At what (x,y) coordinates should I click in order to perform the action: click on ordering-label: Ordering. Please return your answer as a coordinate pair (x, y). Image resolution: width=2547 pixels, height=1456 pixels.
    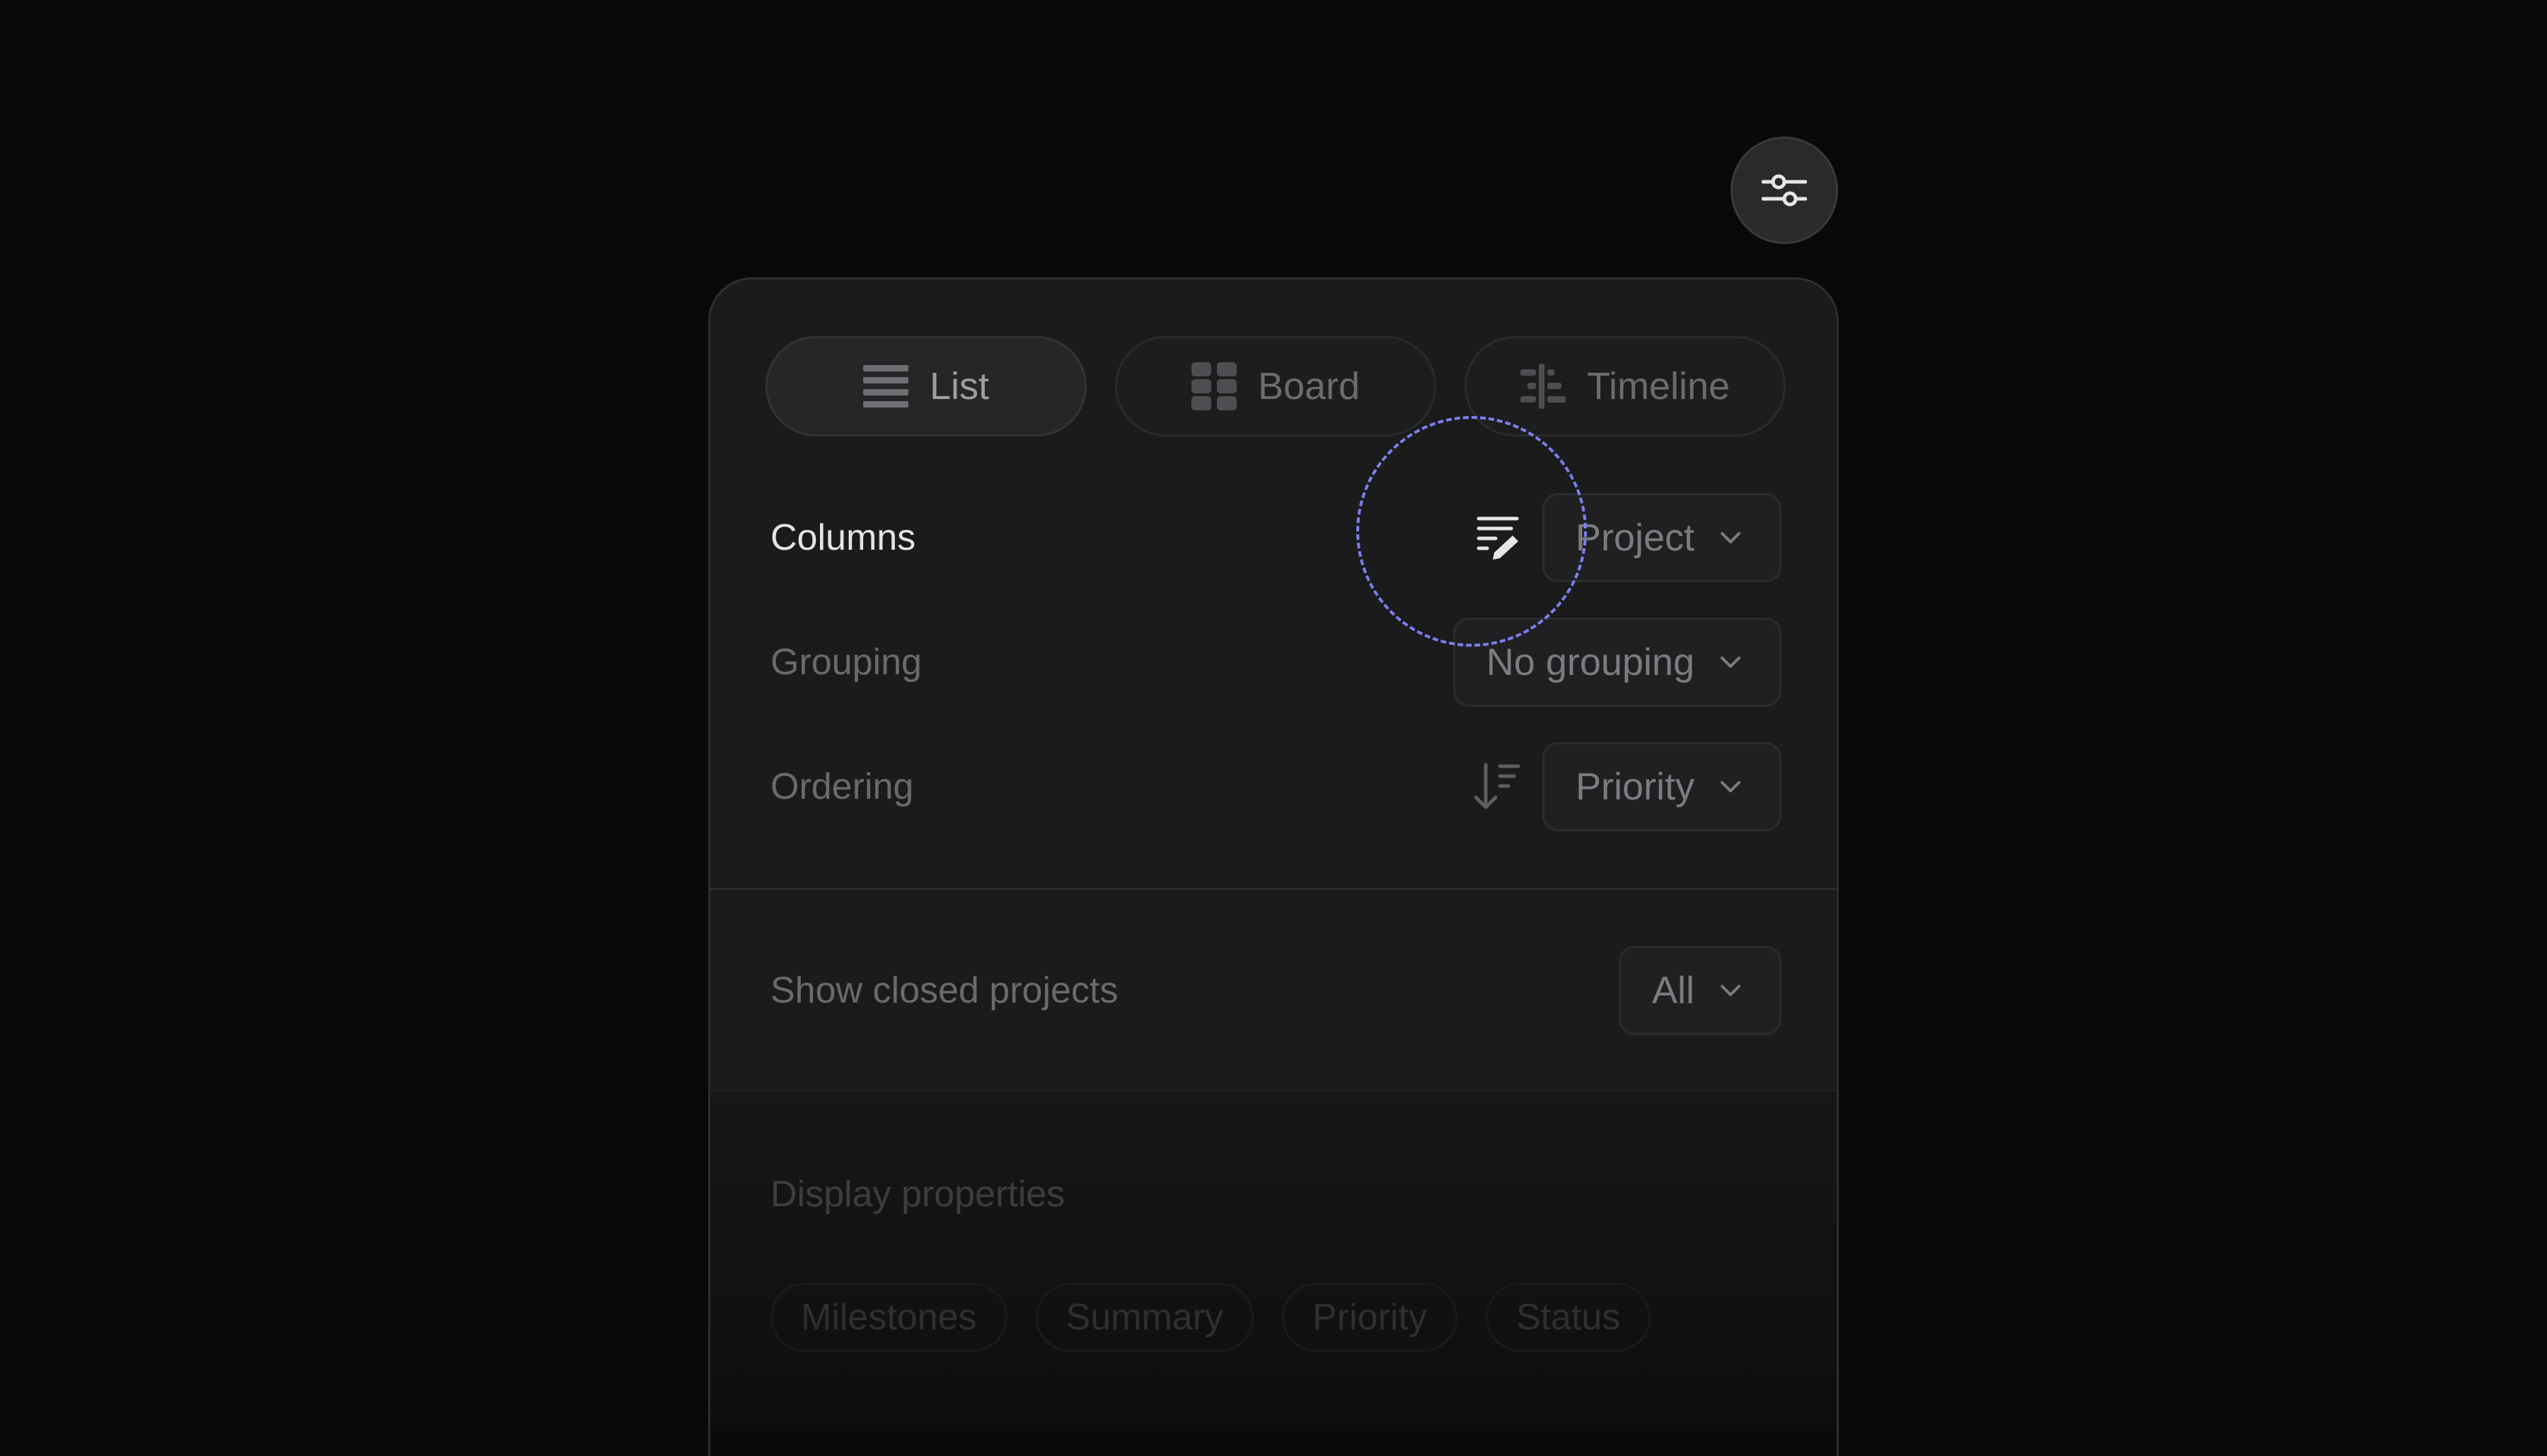
    Looking at the image, I should click on (842, 786).